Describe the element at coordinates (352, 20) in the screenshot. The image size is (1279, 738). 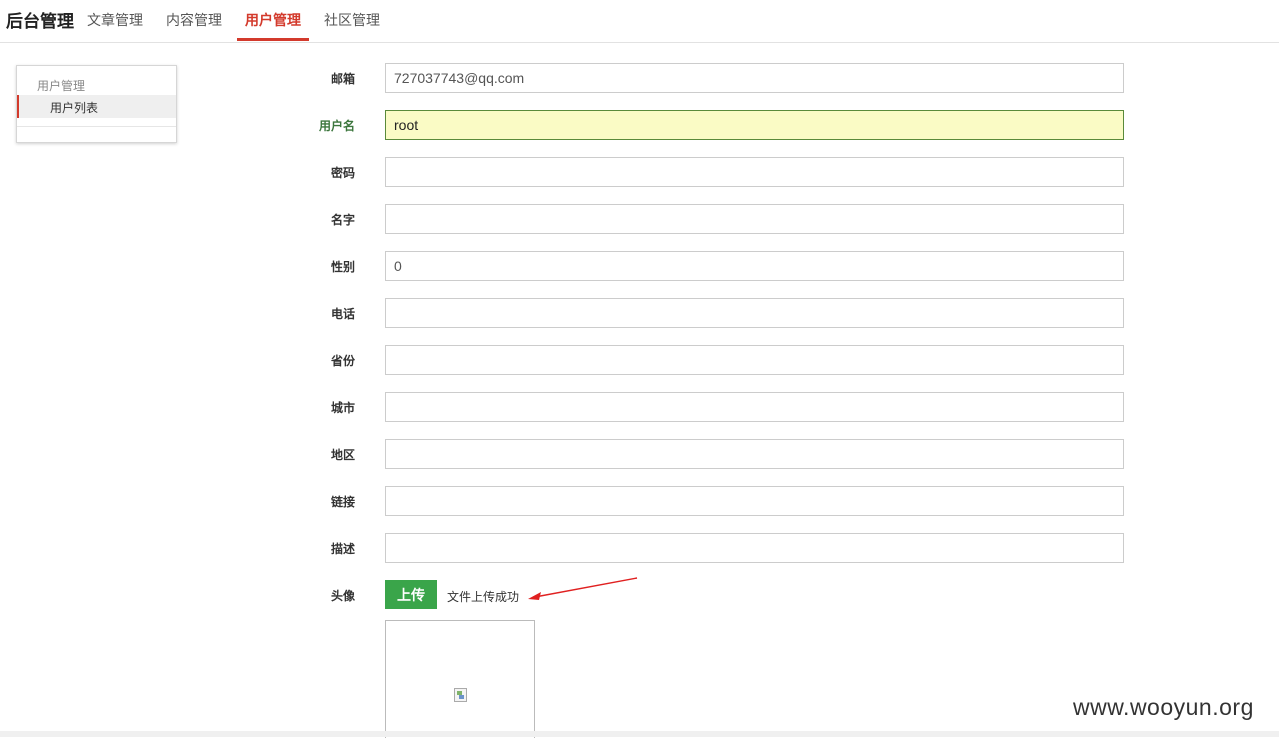
I see `nav-item-community: 社区管理` at that location.